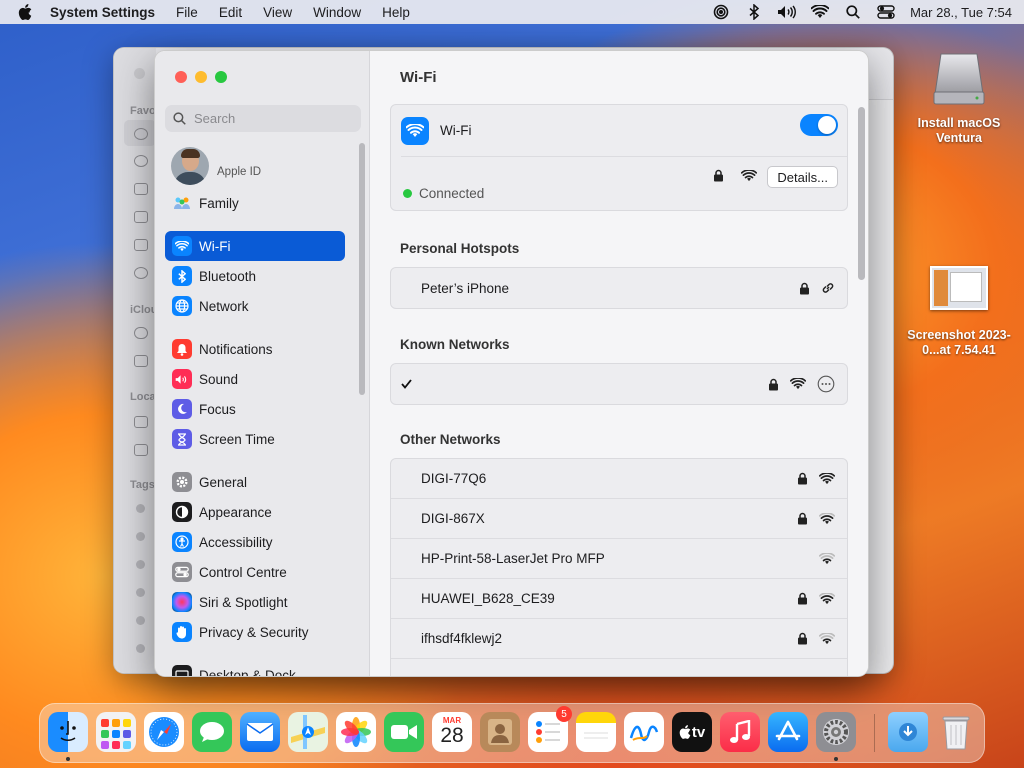  Describe the element at coordinates (407, 193) in the screenshot. I see `connected-status-dot` at that location.